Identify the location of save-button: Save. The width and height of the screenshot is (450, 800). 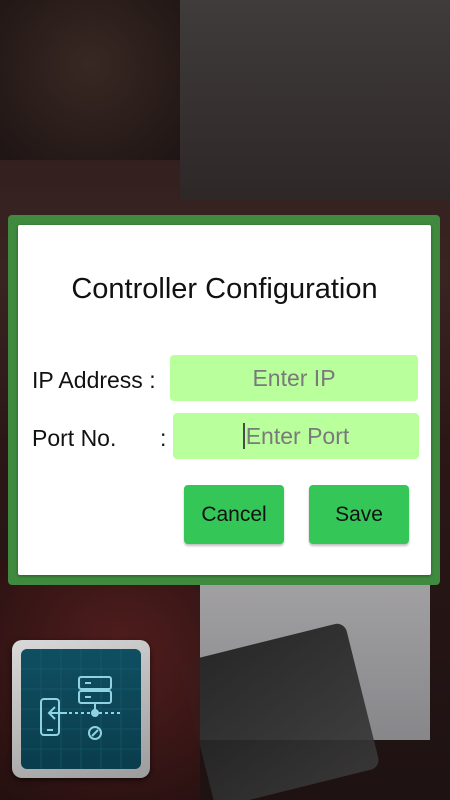
(359, 514).